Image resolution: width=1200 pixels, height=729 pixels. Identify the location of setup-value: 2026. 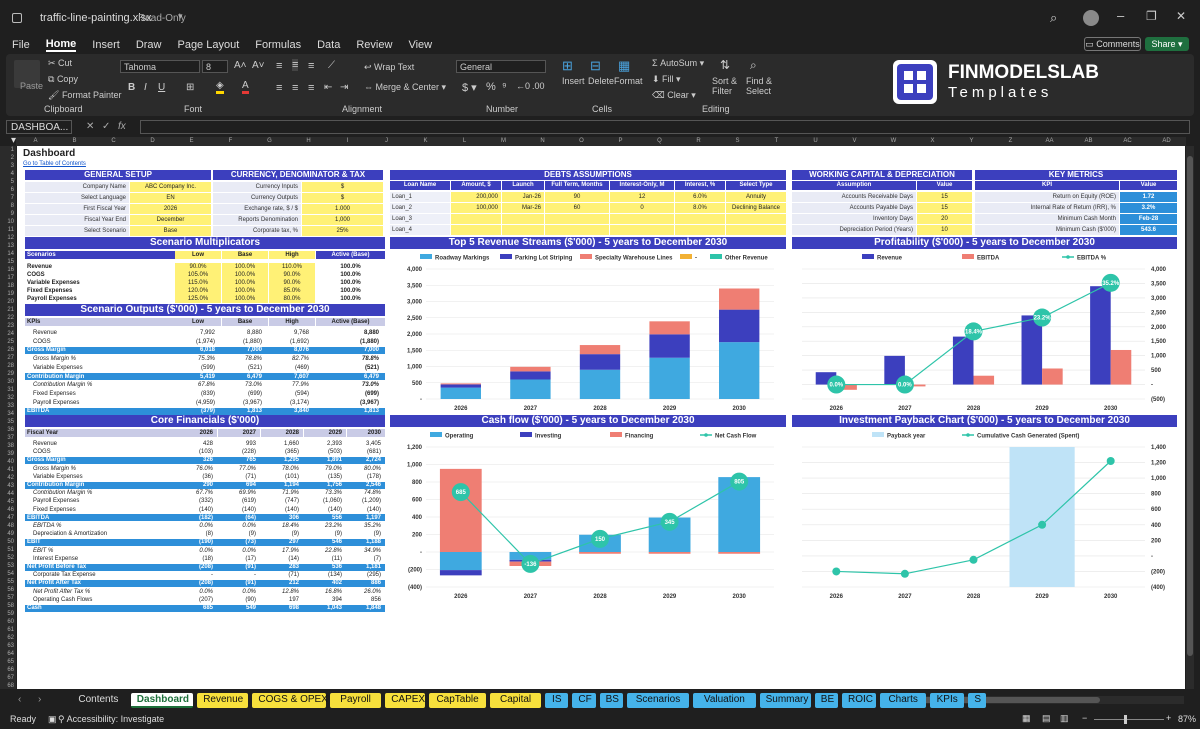
(170, 209).